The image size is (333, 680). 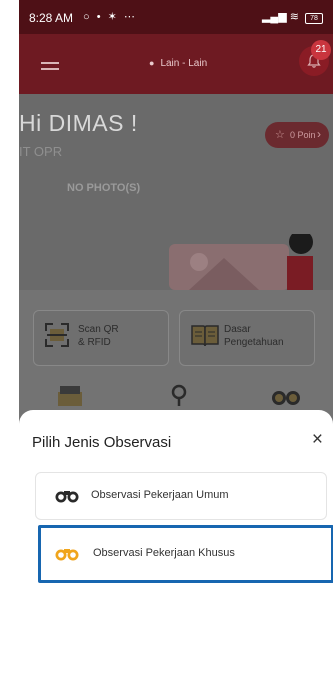 I want to click on dasar-pengetahuan-label: Dasar Pengetahuan, so click(x=268, y=336).